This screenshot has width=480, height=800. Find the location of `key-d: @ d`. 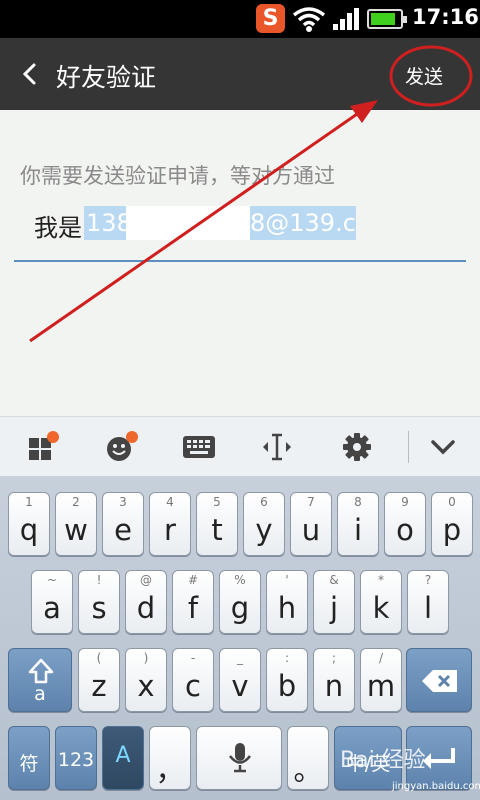

key-d: @ d is located at coordinates (146, 602).